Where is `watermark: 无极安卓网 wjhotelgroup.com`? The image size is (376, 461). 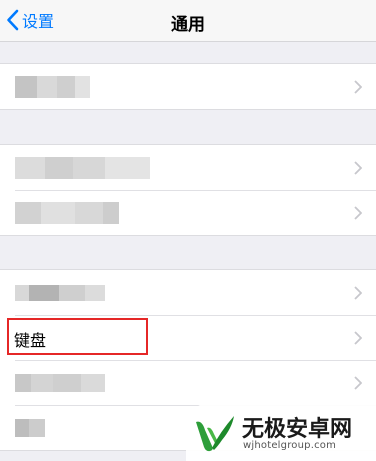
watermark: 无极安卓网 wjhotelgroup.com is located at coordinates (281, 431).